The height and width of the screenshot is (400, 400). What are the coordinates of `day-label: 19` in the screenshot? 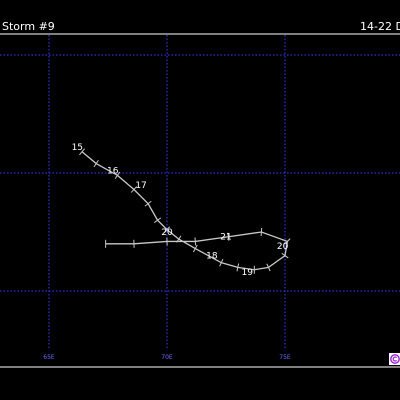 It's located at (248, 273).